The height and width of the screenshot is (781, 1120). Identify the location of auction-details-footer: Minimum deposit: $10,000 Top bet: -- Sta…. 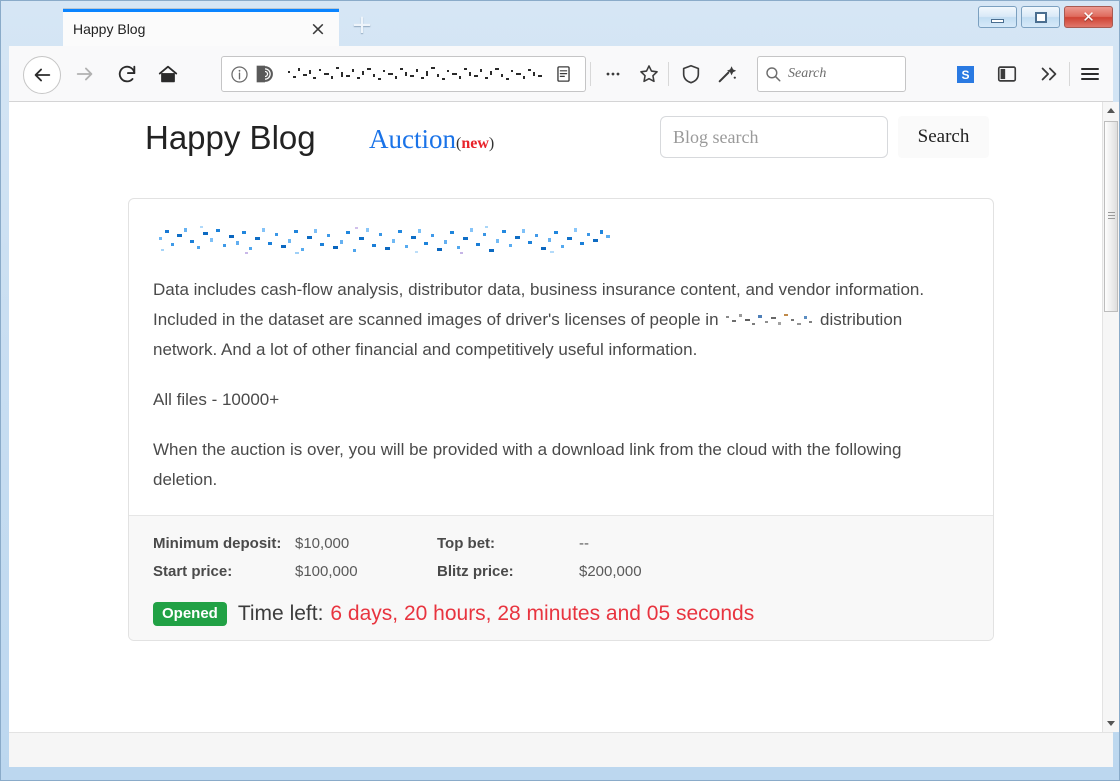
(561, 577).